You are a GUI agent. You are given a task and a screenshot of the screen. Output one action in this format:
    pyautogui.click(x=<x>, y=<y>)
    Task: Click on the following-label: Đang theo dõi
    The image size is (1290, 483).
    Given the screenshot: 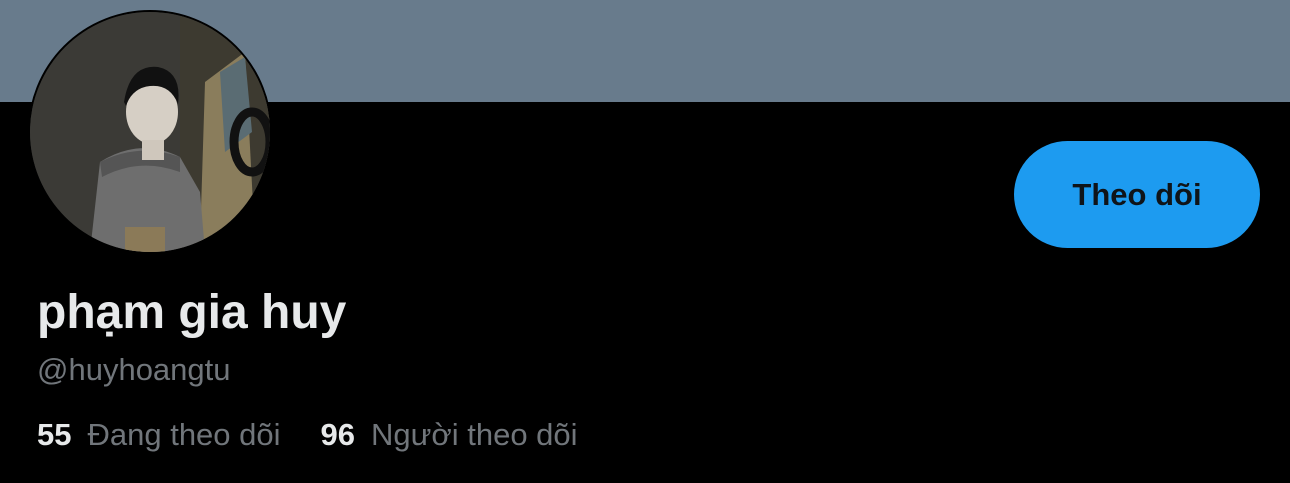 What is the action you would take?
    pyautogui.click(x=184, y=434)
    